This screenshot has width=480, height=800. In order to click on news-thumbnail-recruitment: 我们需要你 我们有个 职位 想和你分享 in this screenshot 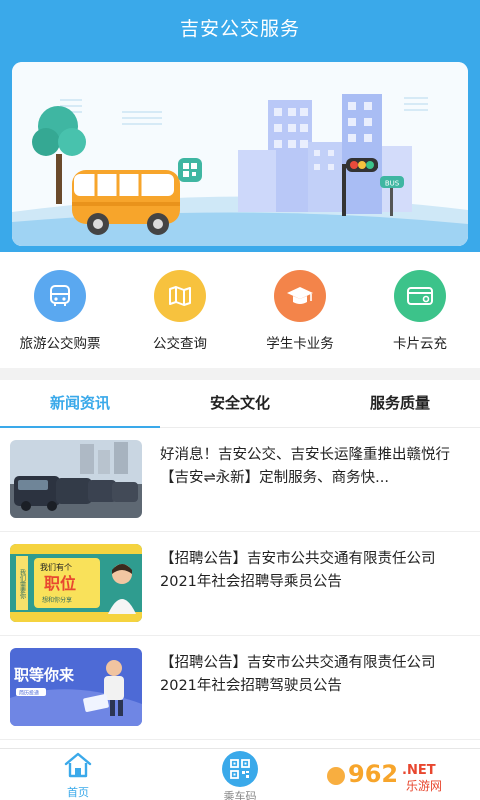, I will do `click(76, 583)`.